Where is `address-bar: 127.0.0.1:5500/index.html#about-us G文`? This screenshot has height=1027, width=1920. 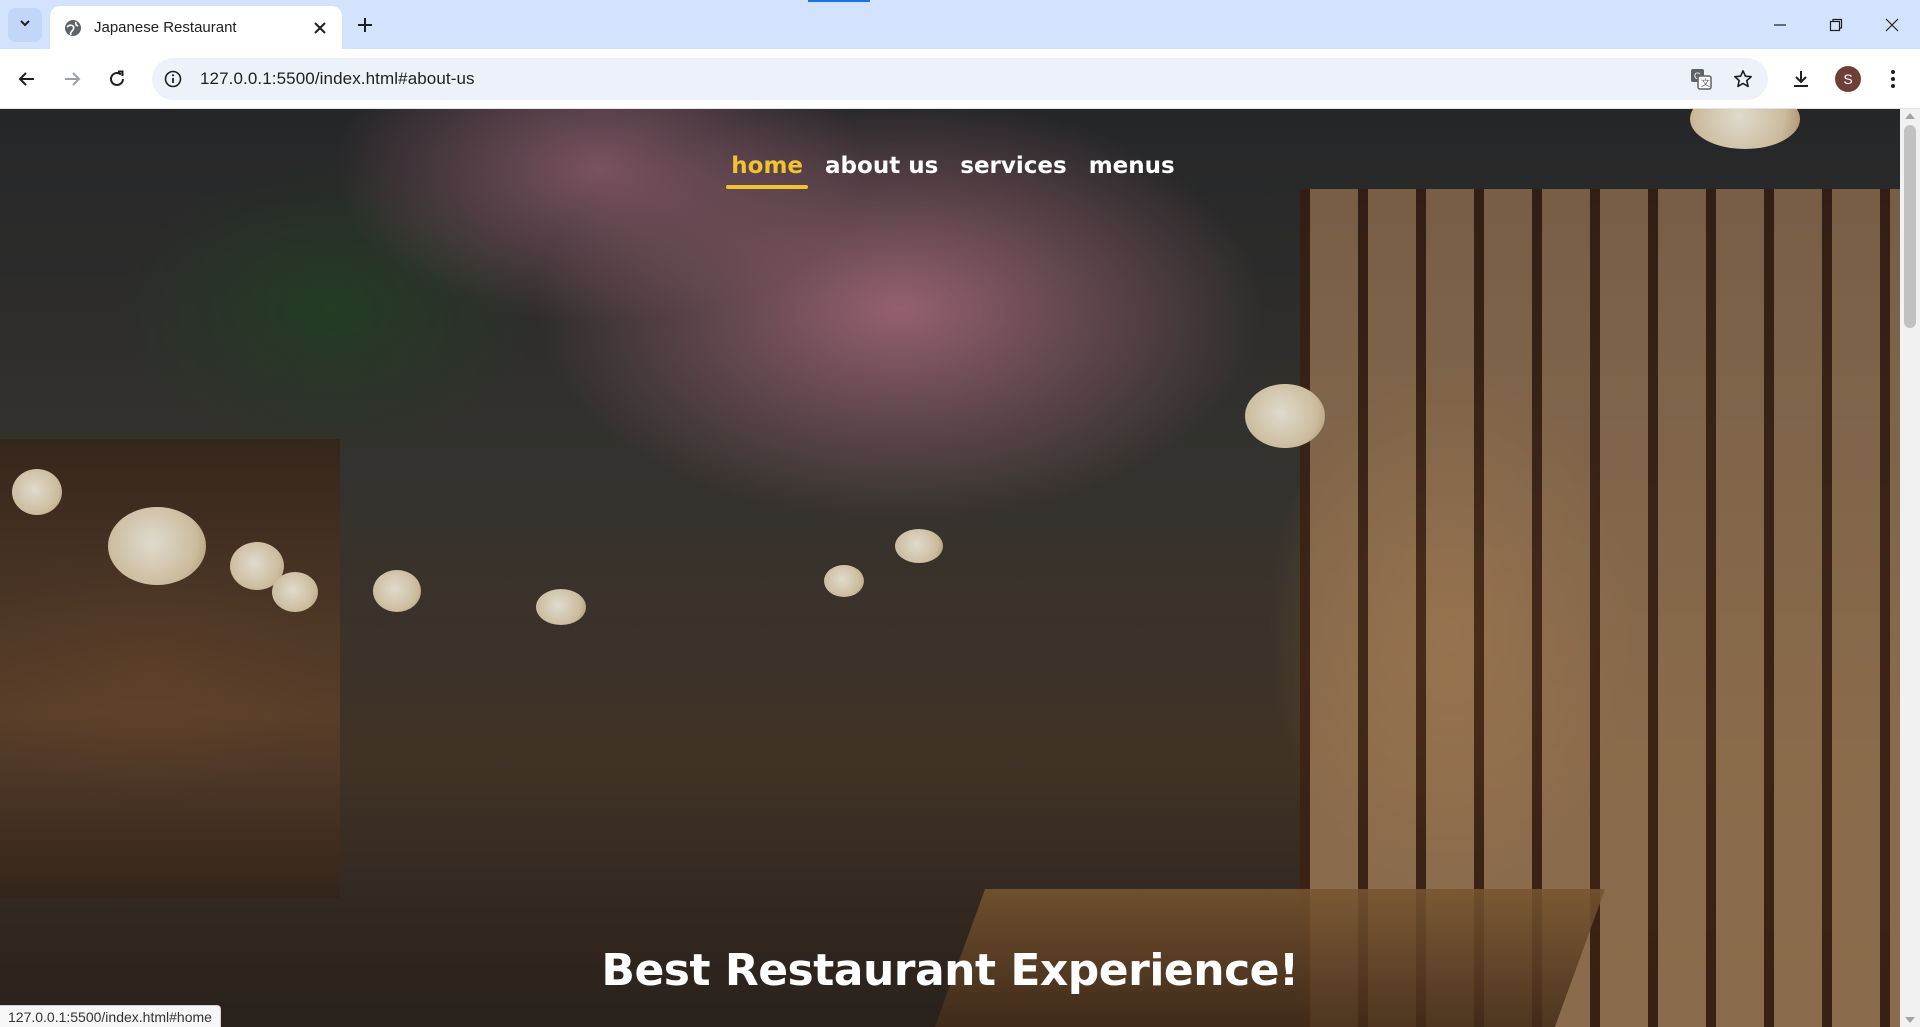 address-bar: 127.0.0.1:5500/index.html#about-us G文 is located at coordinates (960, 79).